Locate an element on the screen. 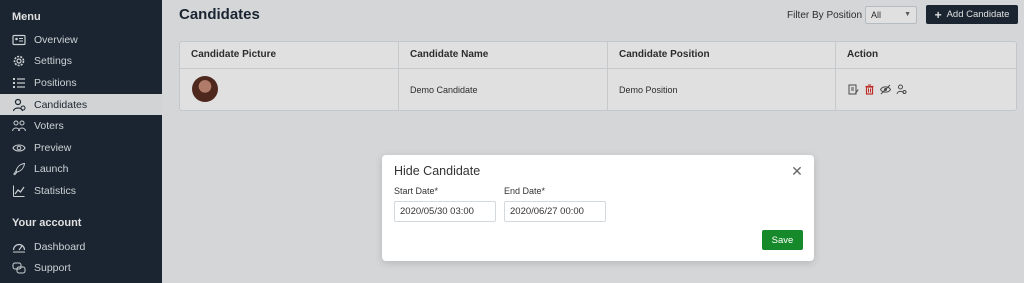 This screenshot has width=1024, height=283. end-date-label: End Date* is located at coordinates (525, 191).